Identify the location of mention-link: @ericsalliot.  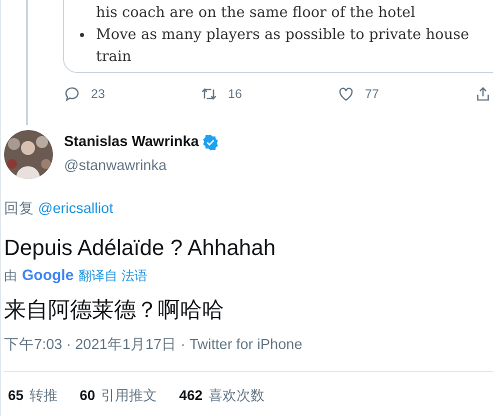
(76, 210).